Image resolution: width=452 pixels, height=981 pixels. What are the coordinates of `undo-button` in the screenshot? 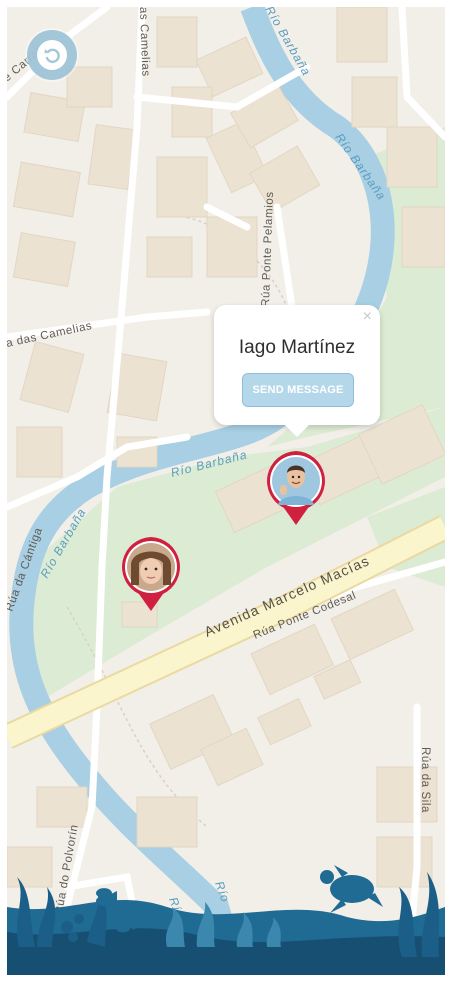 It's located at (52, 55).